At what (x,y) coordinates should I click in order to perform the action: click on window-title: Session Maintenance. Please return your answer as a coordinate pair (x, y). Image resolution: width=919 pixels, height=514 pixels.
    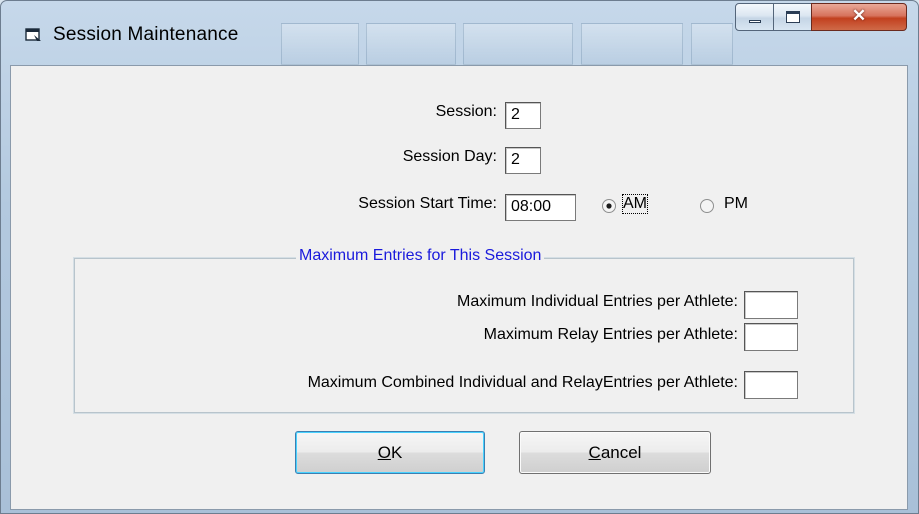
    Looking at the image, I should click on (146, 34).